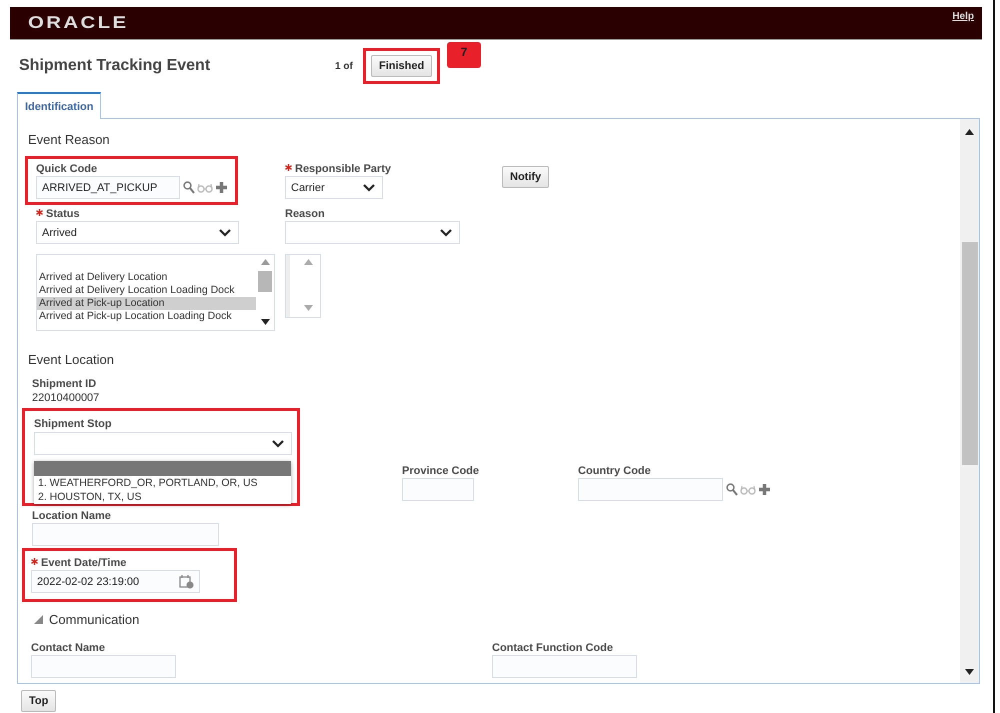 This screenshot has width=1000, height=713. What do you see at coordinates (305, 214) in the screenshot?
I see `field-label: Reason` at bounding box center [305, 214].